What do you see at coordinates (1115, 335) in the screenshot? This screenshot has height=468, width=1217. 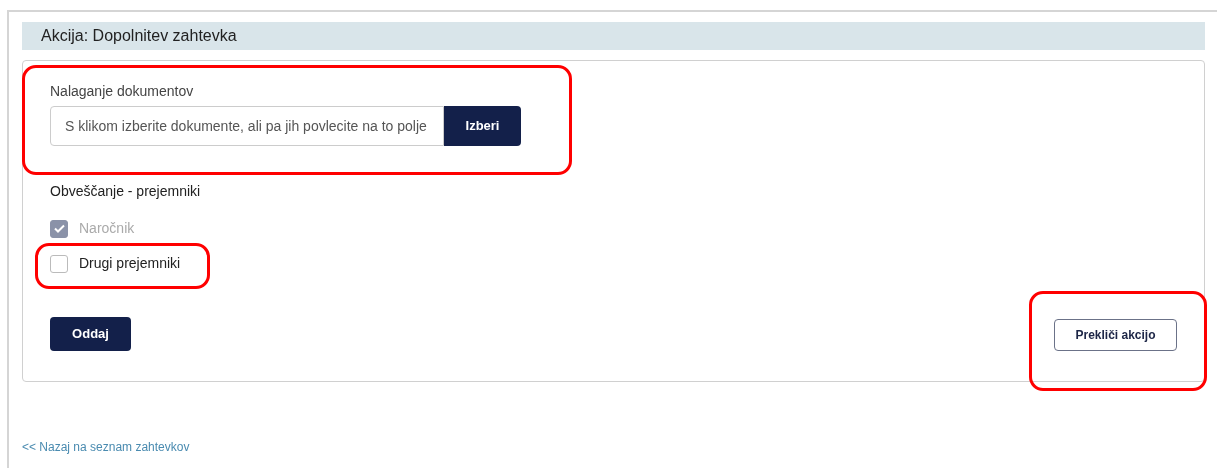 I see `cancel-button: Prekliči akcijo` at bounding box center [1115, 335].